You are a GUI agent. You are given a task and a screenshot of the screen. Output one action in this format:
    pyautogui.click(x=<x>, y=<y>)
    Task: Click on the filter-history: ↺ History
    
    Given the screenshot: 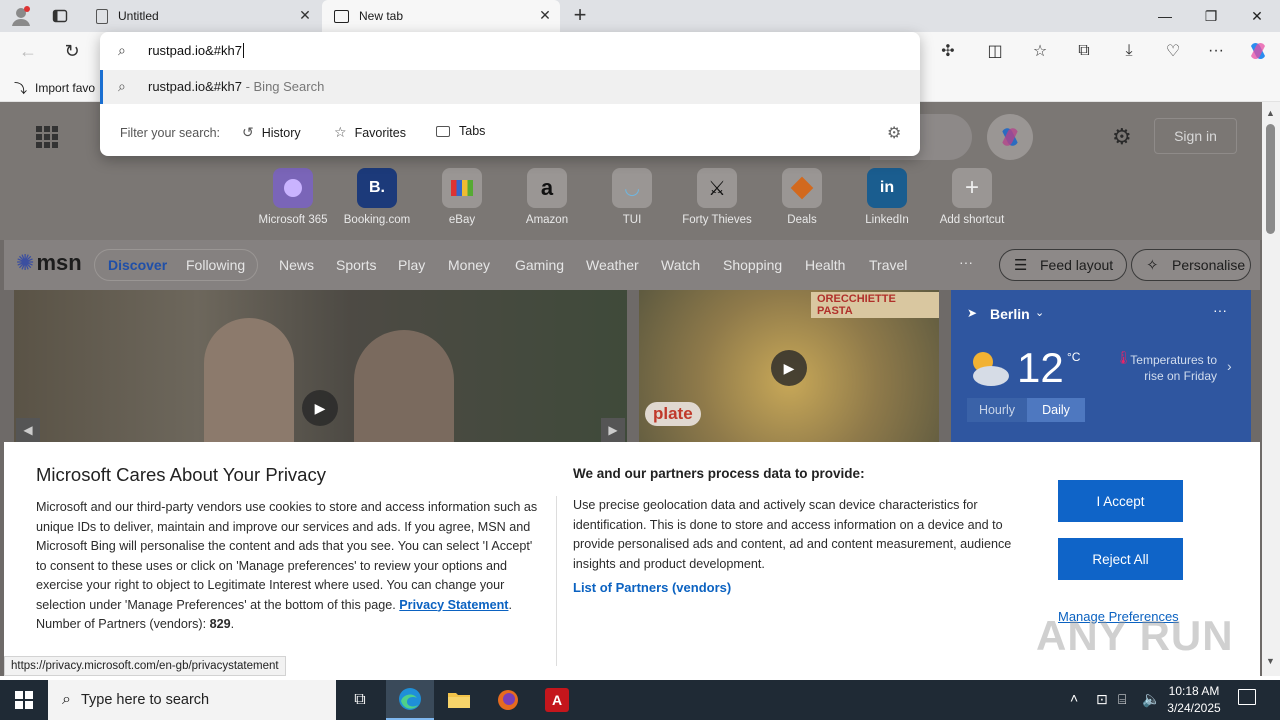 What is the action you would take?
    pyautogui.click(x=271, y=132)
    